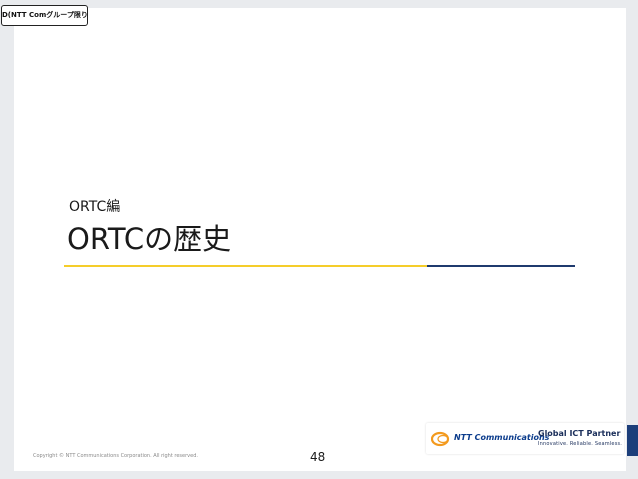  I want to click on title-rule-navy, so click(501, 266).